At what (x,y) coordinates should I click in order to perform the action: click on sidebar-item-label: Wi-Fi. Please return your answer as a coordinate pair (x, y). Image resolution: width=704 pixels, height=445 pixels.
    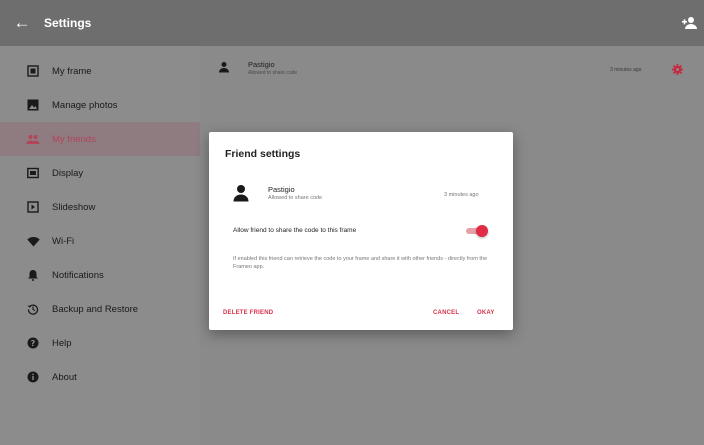
    Looking at the image, I should click on (63, 241).